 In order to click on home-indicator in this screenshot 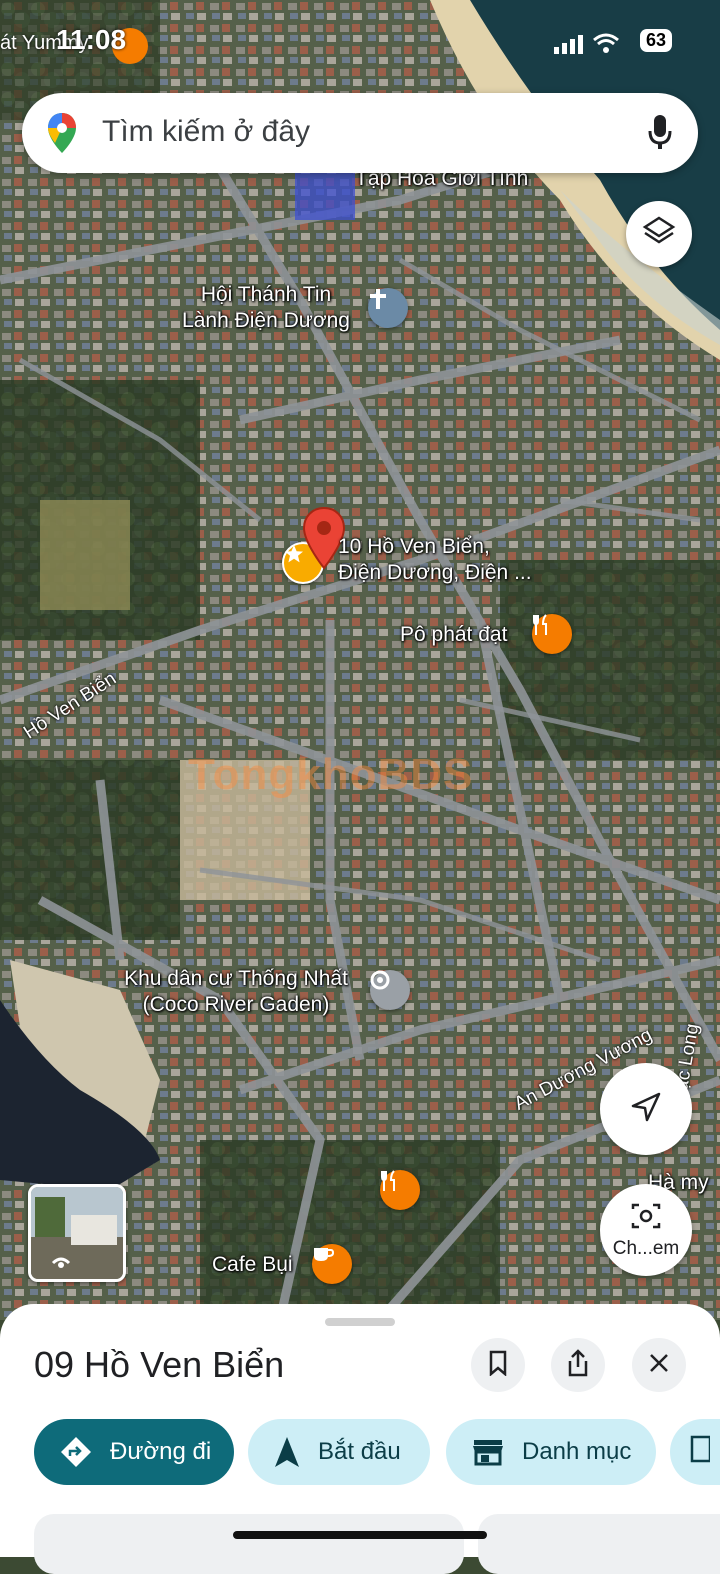, I will do `click(360, 1535)`.